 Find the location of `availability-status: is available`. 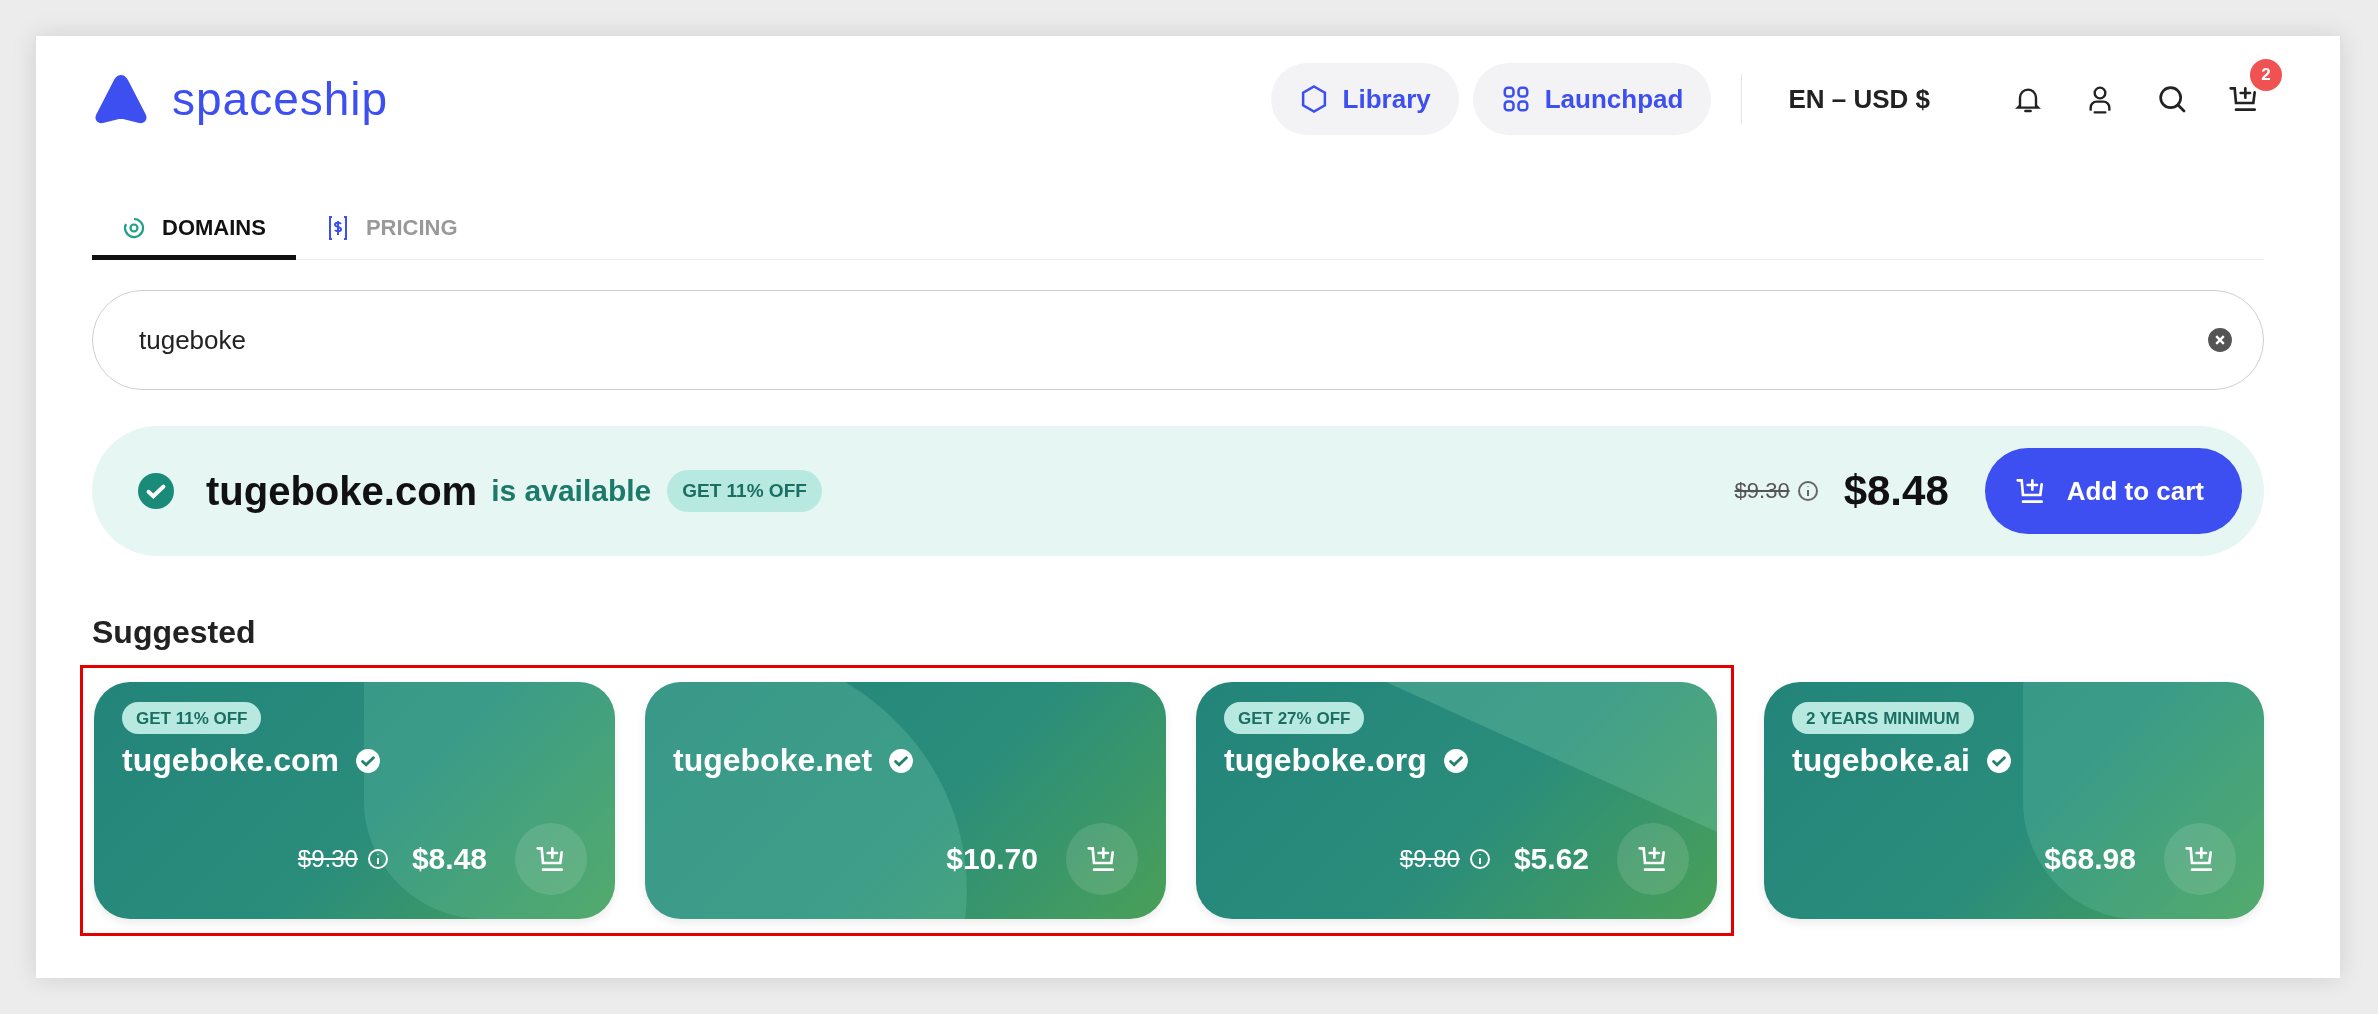

availability-status: is available is located at coordinates (571, 491).